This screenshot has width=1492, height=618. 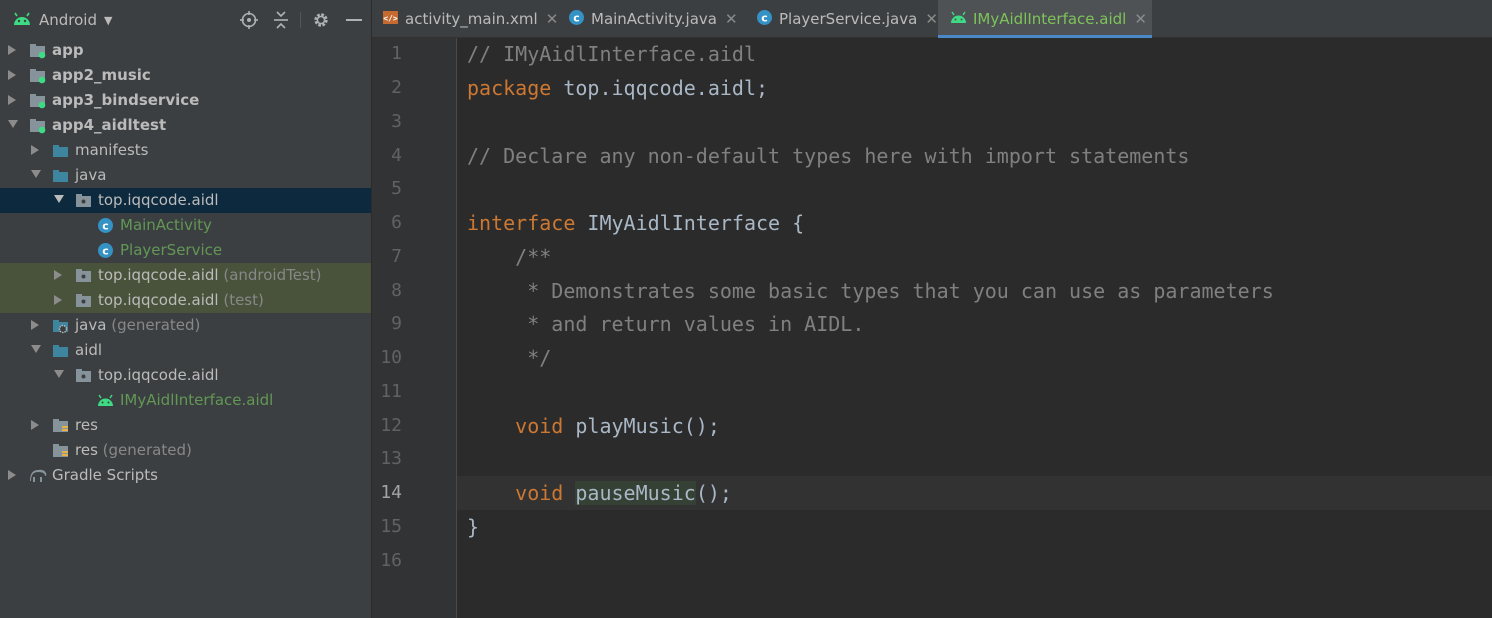 I want to click on tree-item-app3-bindservice: app3_bindservice, so click(x=185, y=100).